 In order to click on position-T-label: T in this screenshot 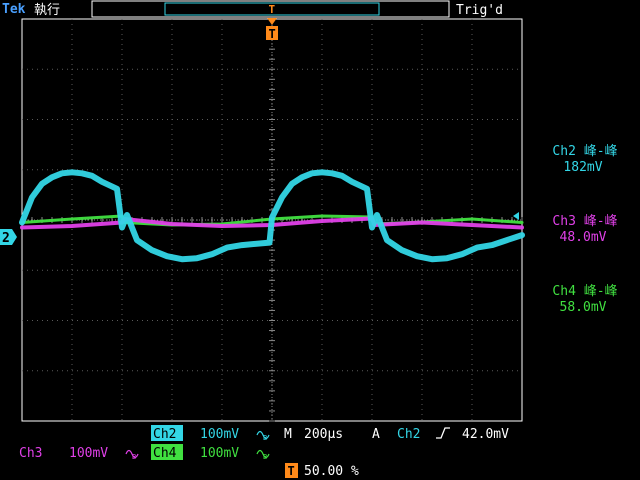, I will do `click(291, 471)`.